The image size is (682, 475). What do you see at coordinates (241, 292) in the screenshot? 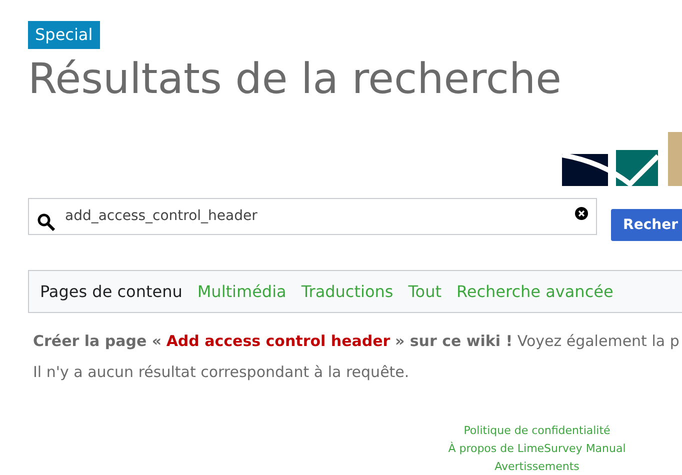
I see `search-tab: Multimédia` at bounding box center [241, 292].